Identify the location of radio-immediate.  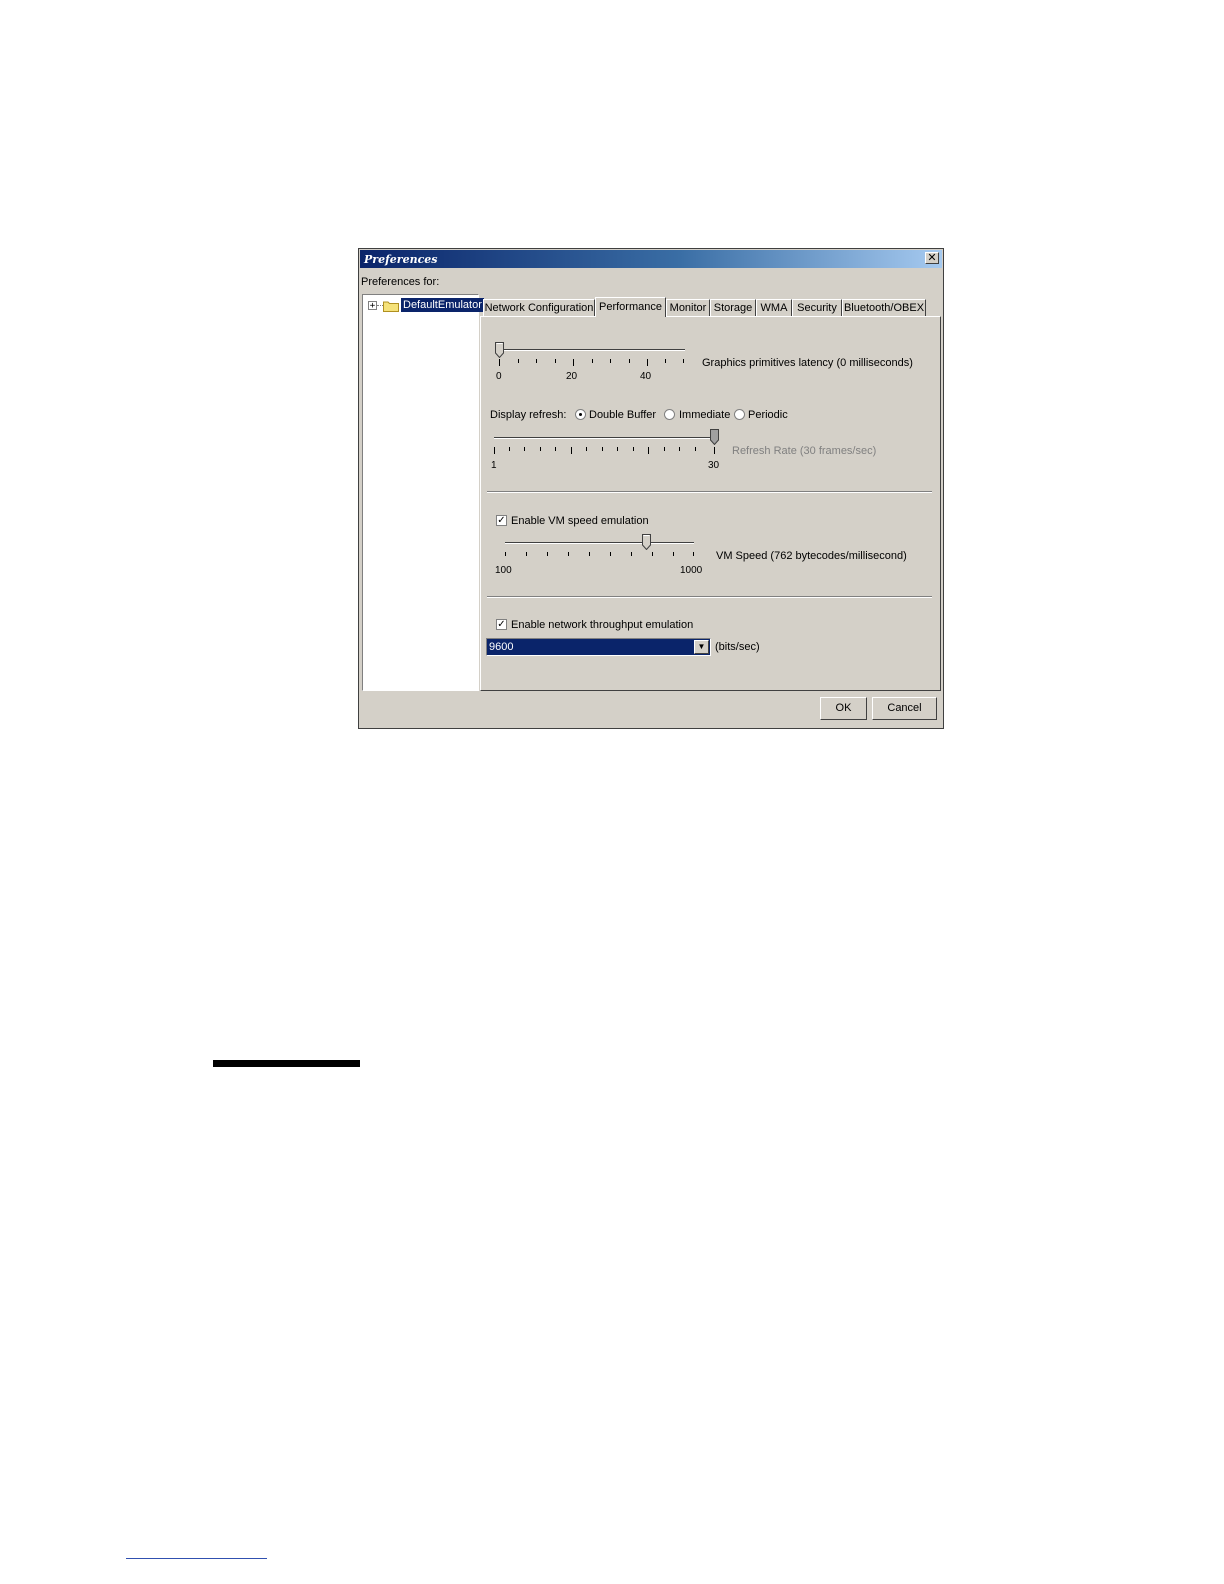
(669, 414).